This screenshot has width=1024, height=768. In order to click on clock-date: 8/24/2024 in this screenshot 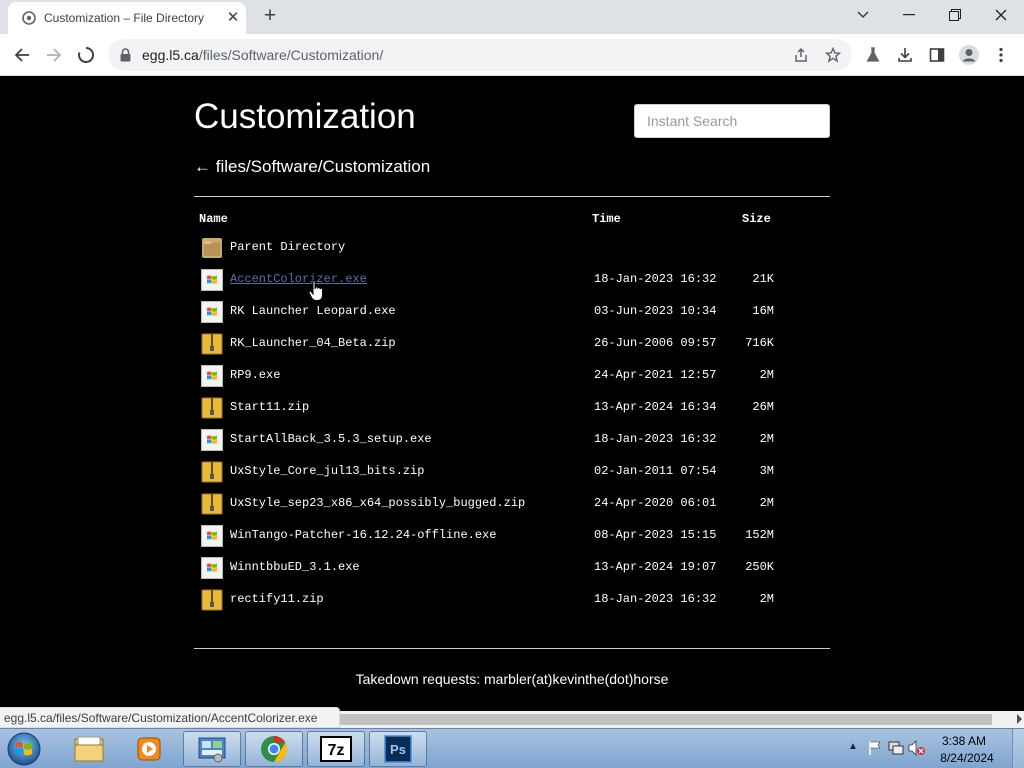, I will do `click(967, 758)`.